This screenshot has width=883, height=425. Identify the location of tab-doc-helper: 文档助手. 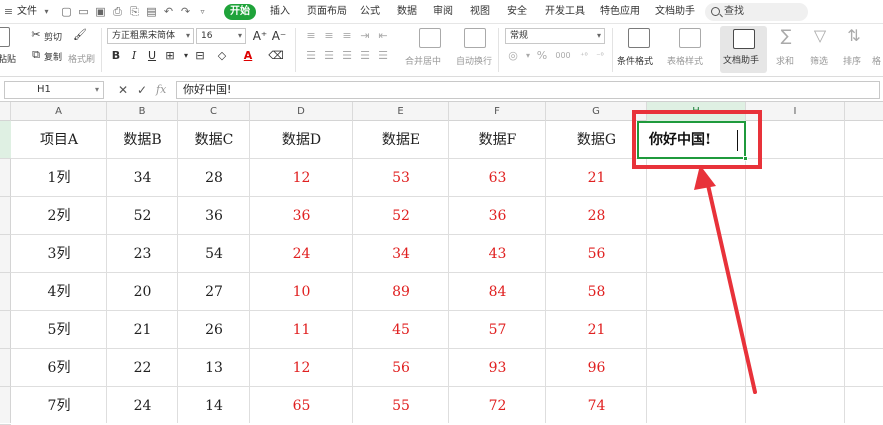
(675, 12).